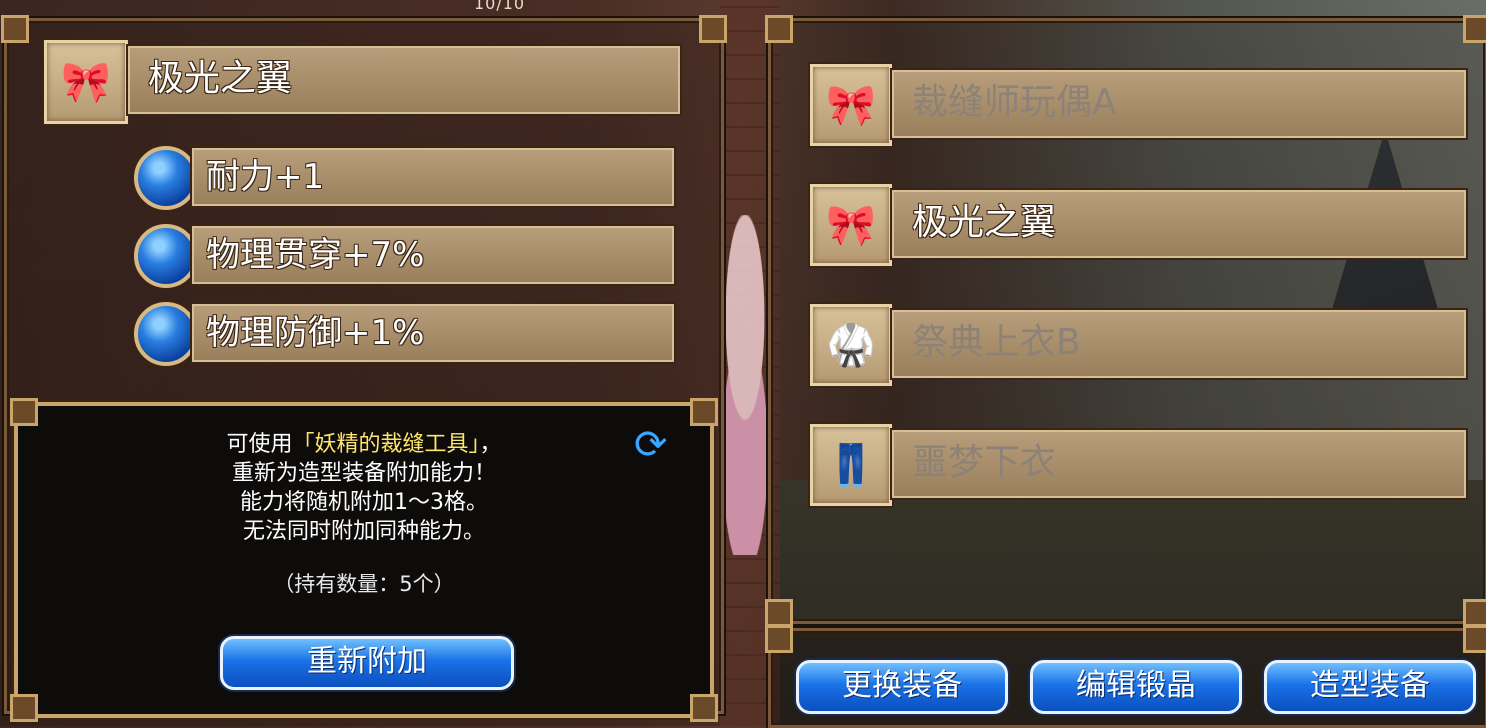  I want to click on desc-highlight-tool: 「妖精的裁缝工具」, so click(386, 444).